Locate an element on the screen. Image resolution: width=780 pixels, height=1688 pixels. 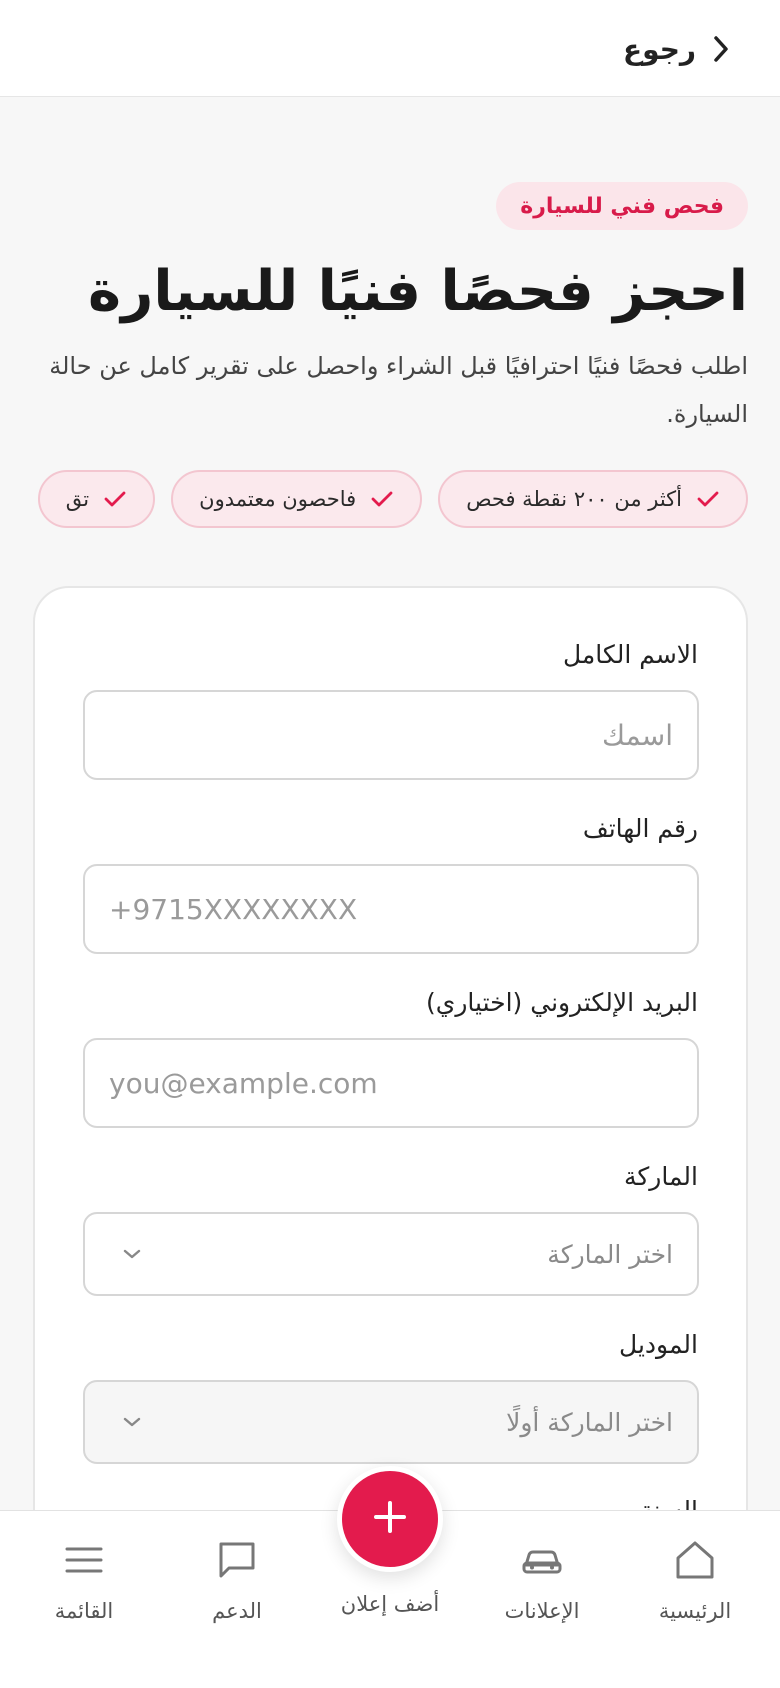
feature-chip: تق is located at coordinates (96, 499).